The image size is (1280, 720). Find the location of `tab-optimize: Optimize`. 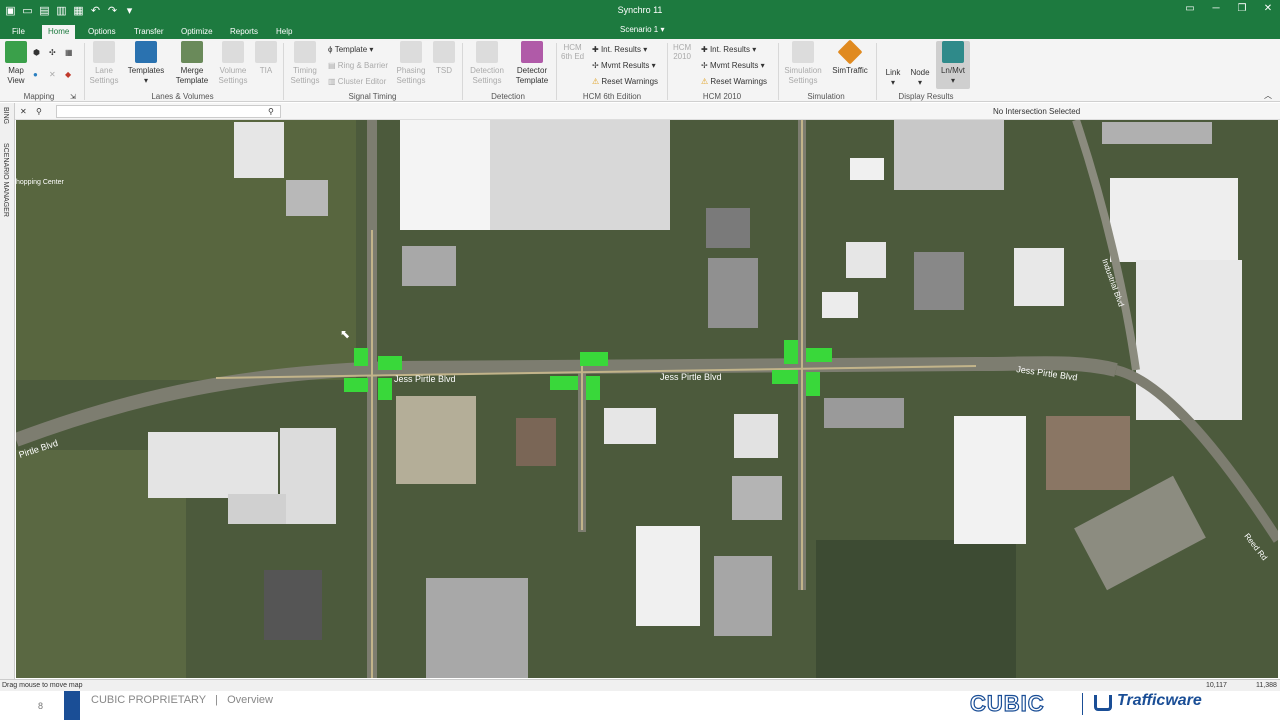

tab-optimize: Optimize is located at coordinates (197, 32).